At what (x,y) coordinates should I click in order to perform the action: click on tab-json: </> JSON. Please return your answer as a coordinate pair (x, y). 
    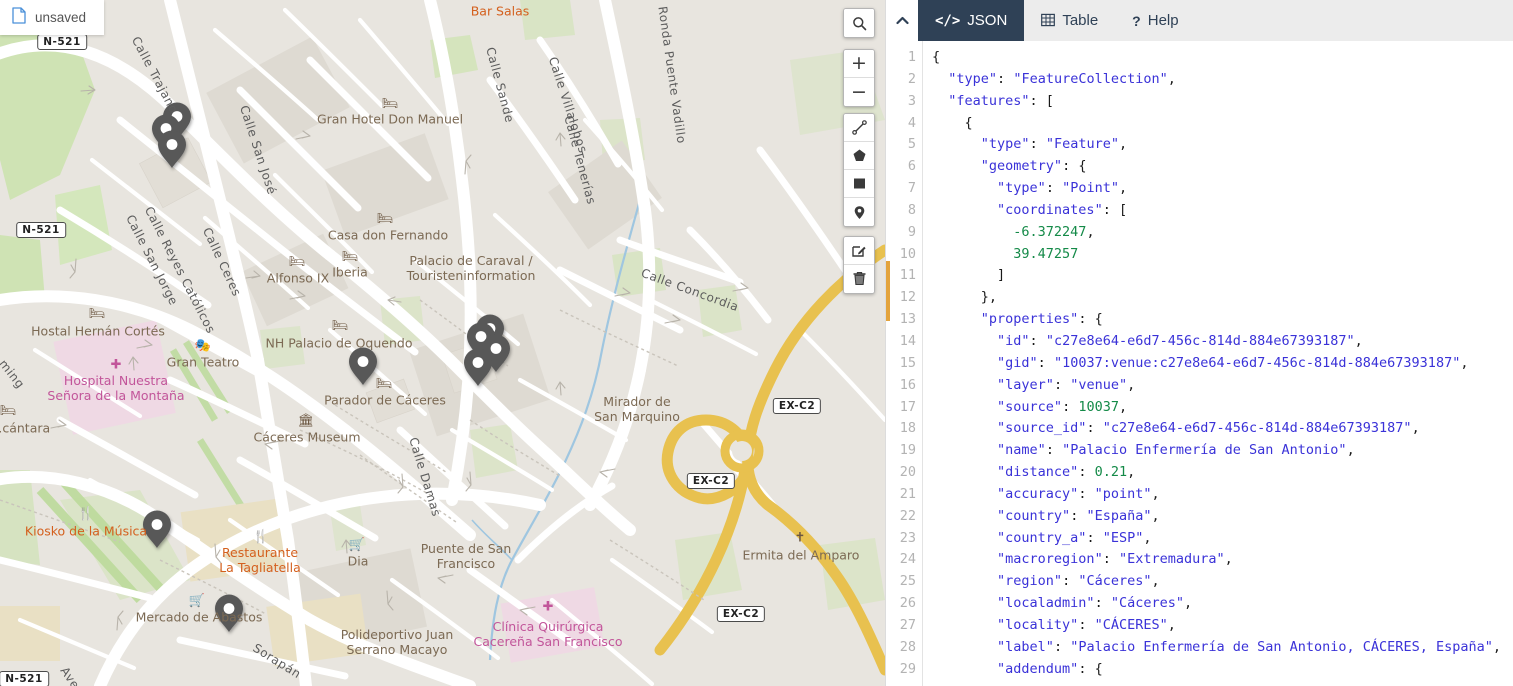
    Looking at the image, I should click on (971, 20).